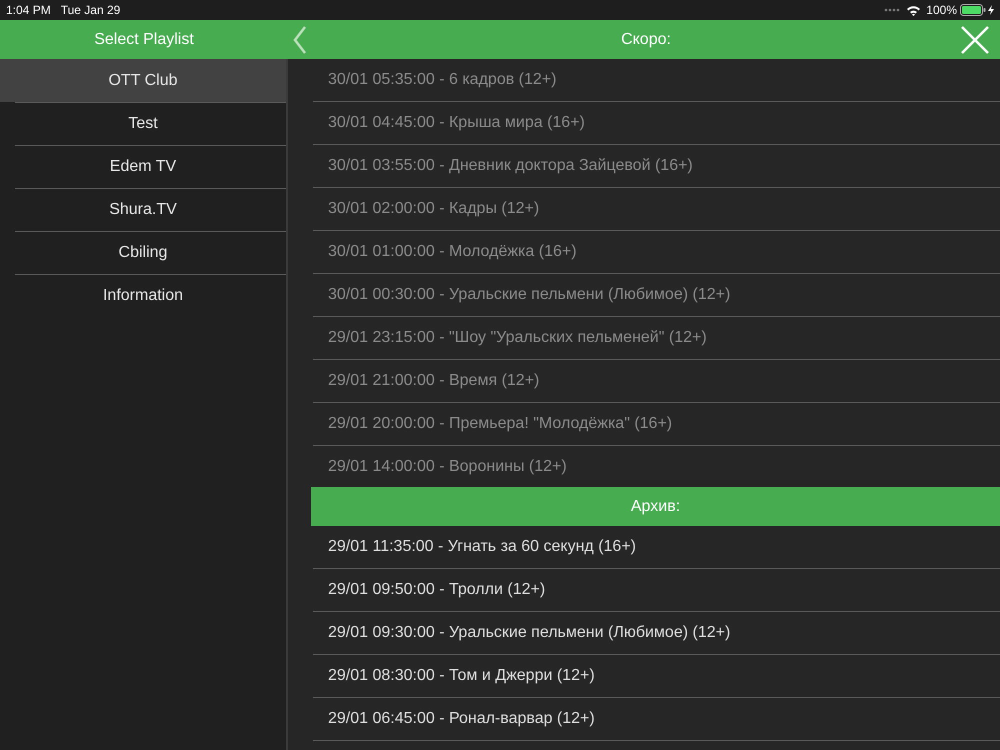  What do you see at coordinates (150, 124) in the screenshot?
I see `playlist-item: Test` at bounding box center [150, 124].